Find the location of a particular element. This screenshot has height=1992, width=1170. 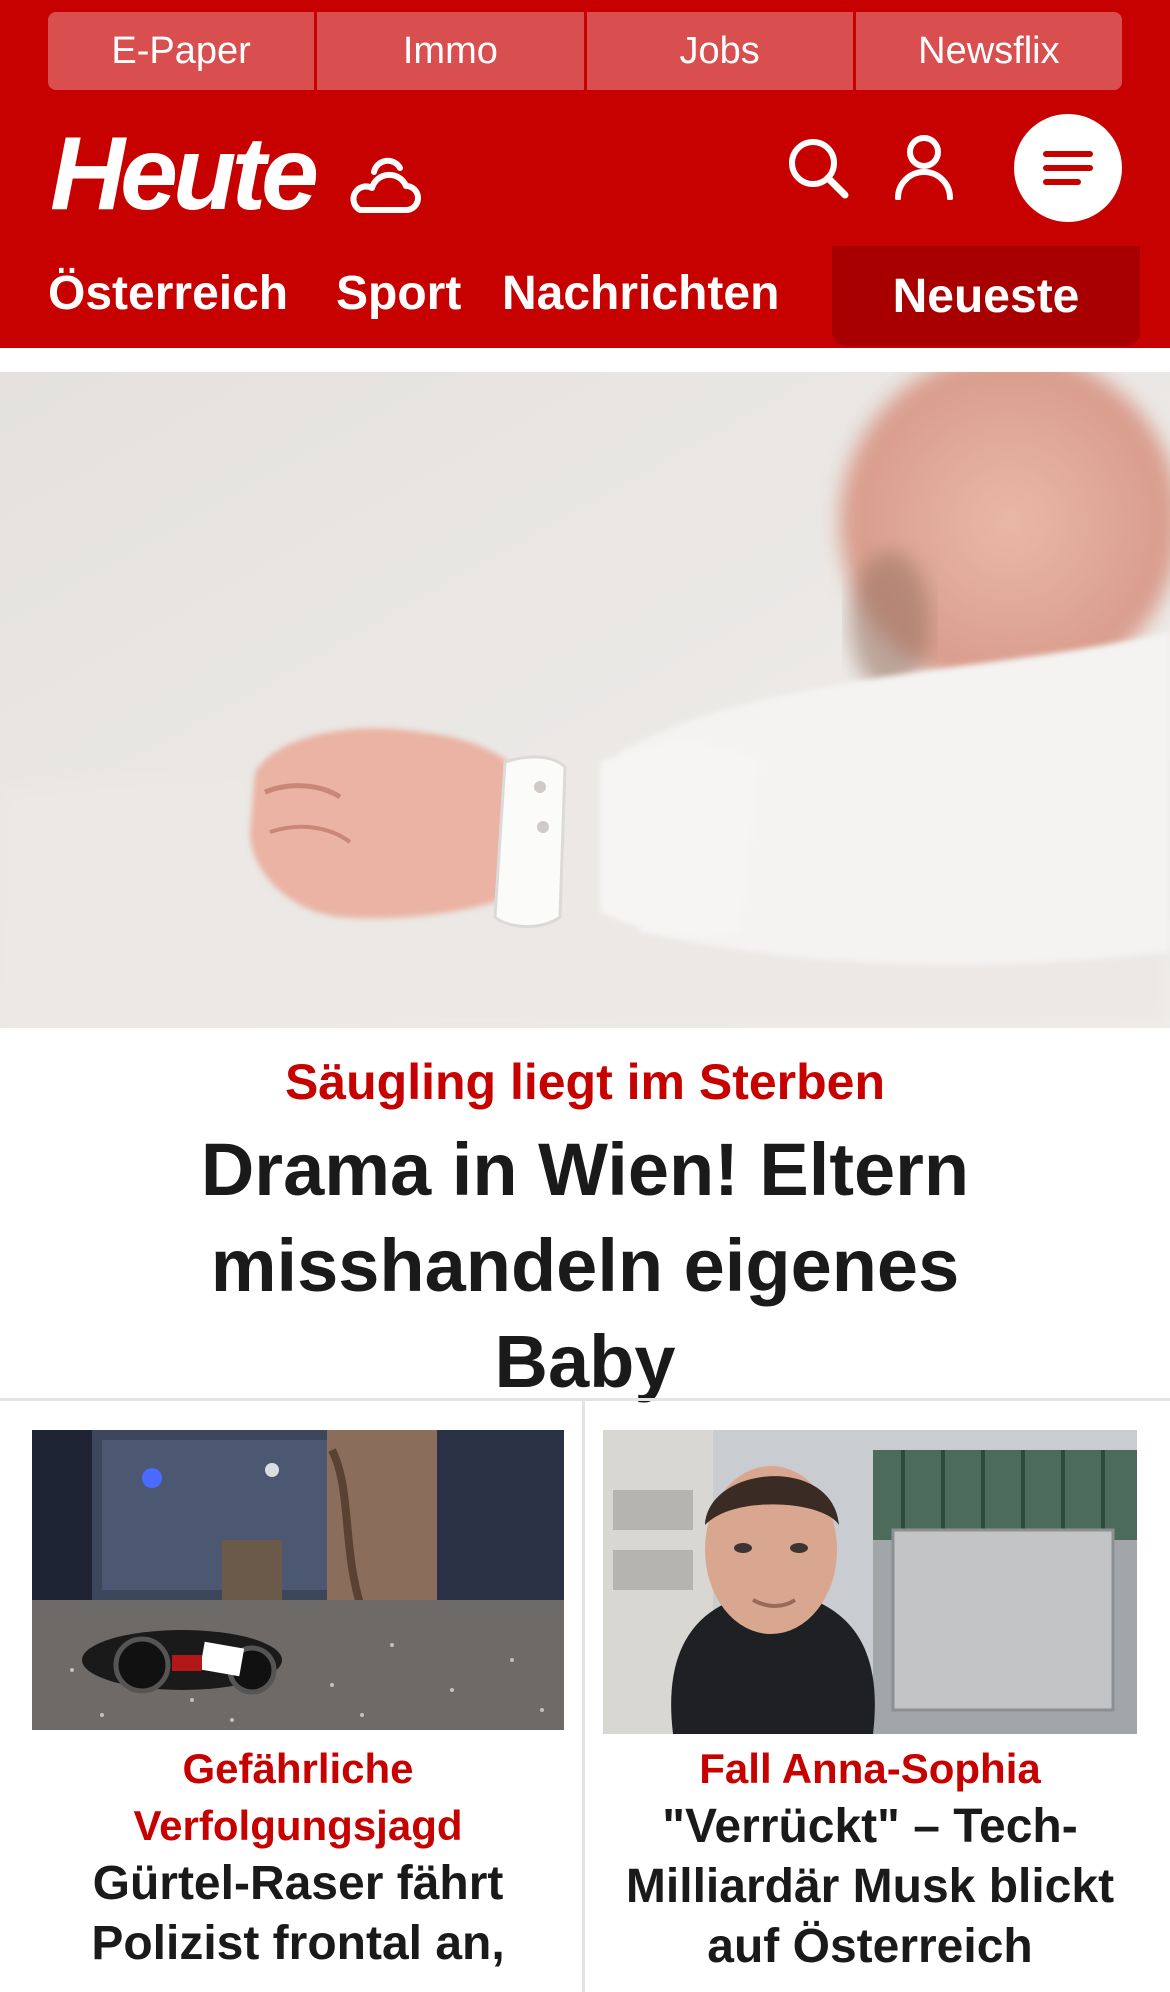

nav-item-neueste: Neueste is located at coordinates (986, 296).